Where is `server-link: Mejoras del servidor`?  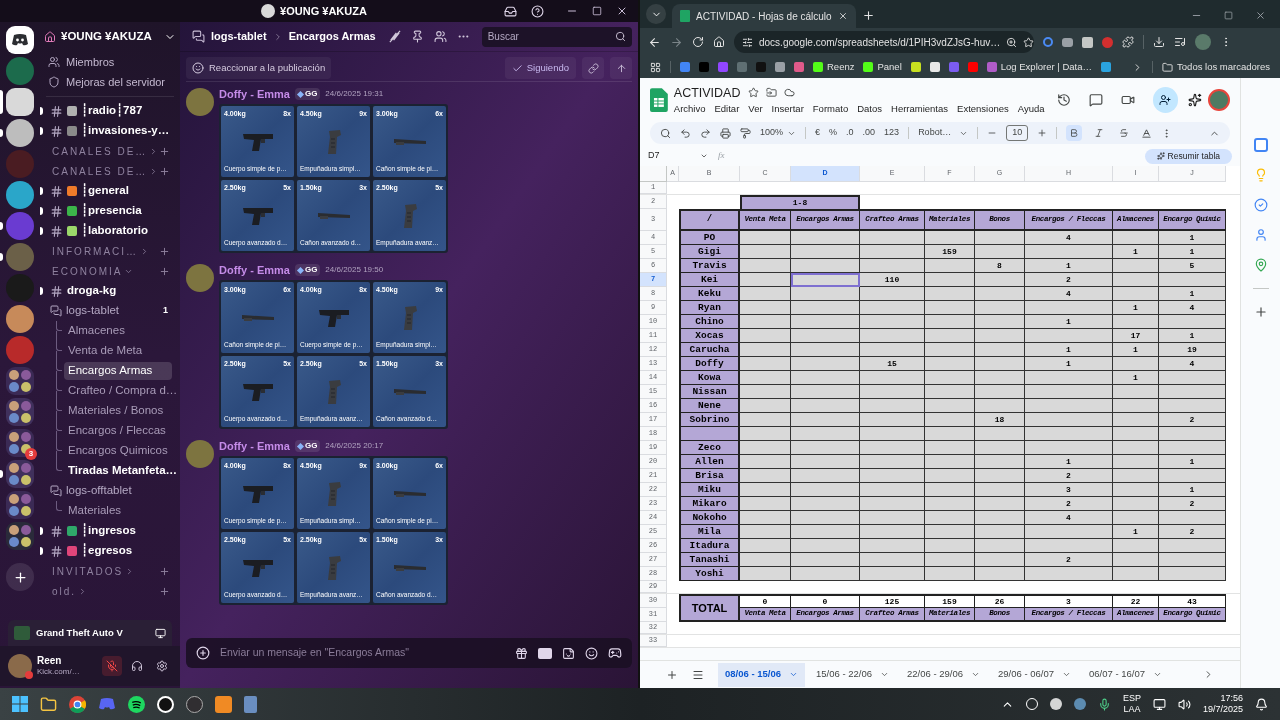 server-link: Mejoras del servidor is located at coordinates (116, 82).